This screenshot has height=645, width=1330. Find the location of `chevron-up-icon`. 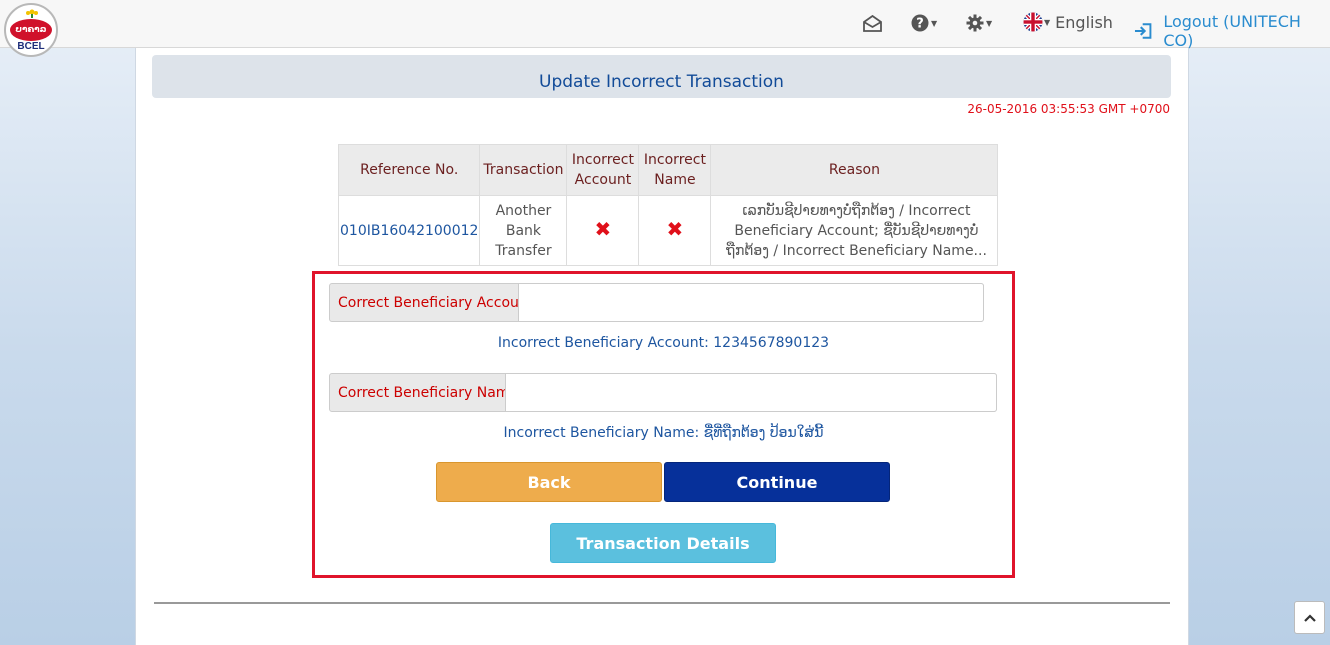

chevron-up-icon is located at coordinates (1309, 617).